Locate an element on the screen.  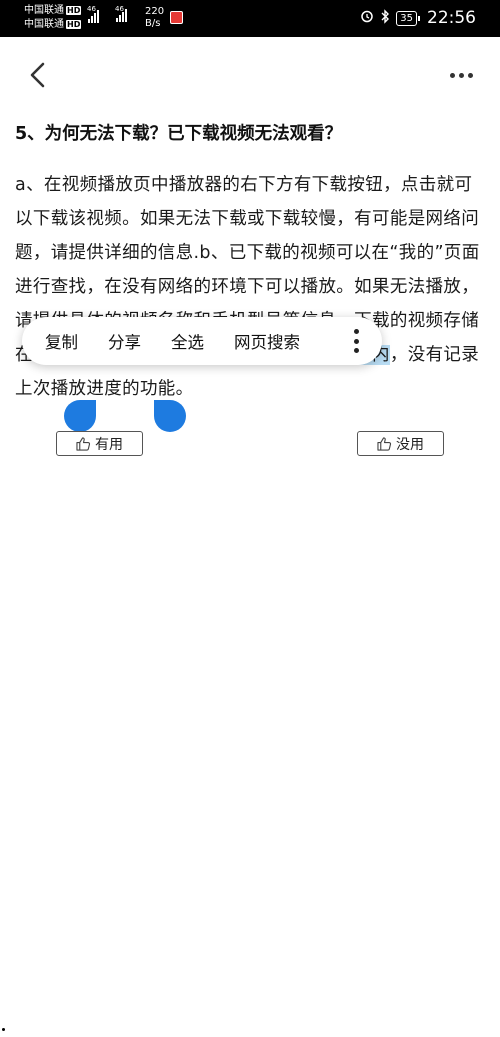
carrier-1-label: 中国联通 is located at coordinates (44, 10).